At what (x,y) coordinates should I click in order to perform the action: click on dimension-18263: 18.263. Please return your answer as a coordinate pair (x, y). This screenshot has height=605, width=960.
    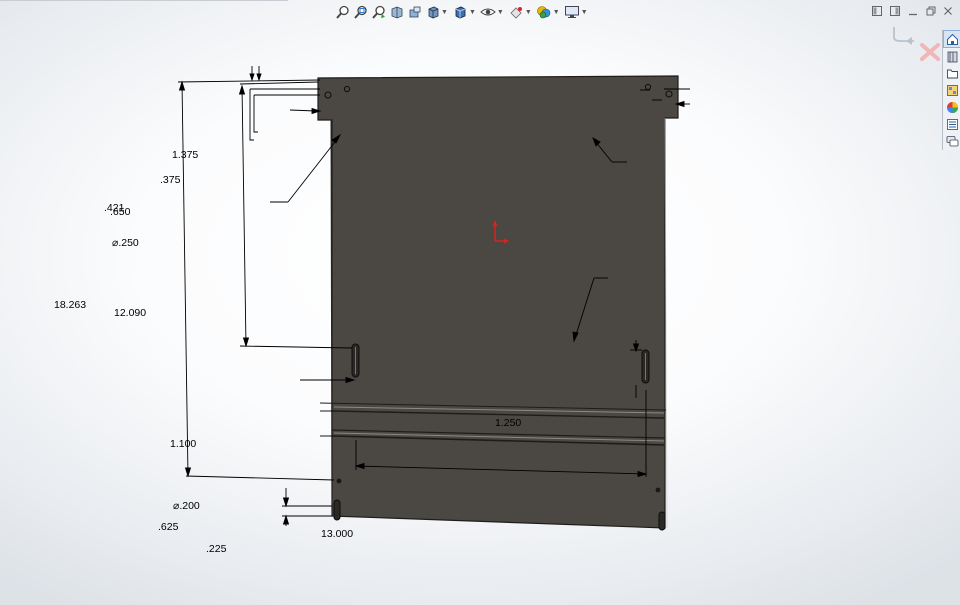
    Looking at the image, I should click on (70, 305).